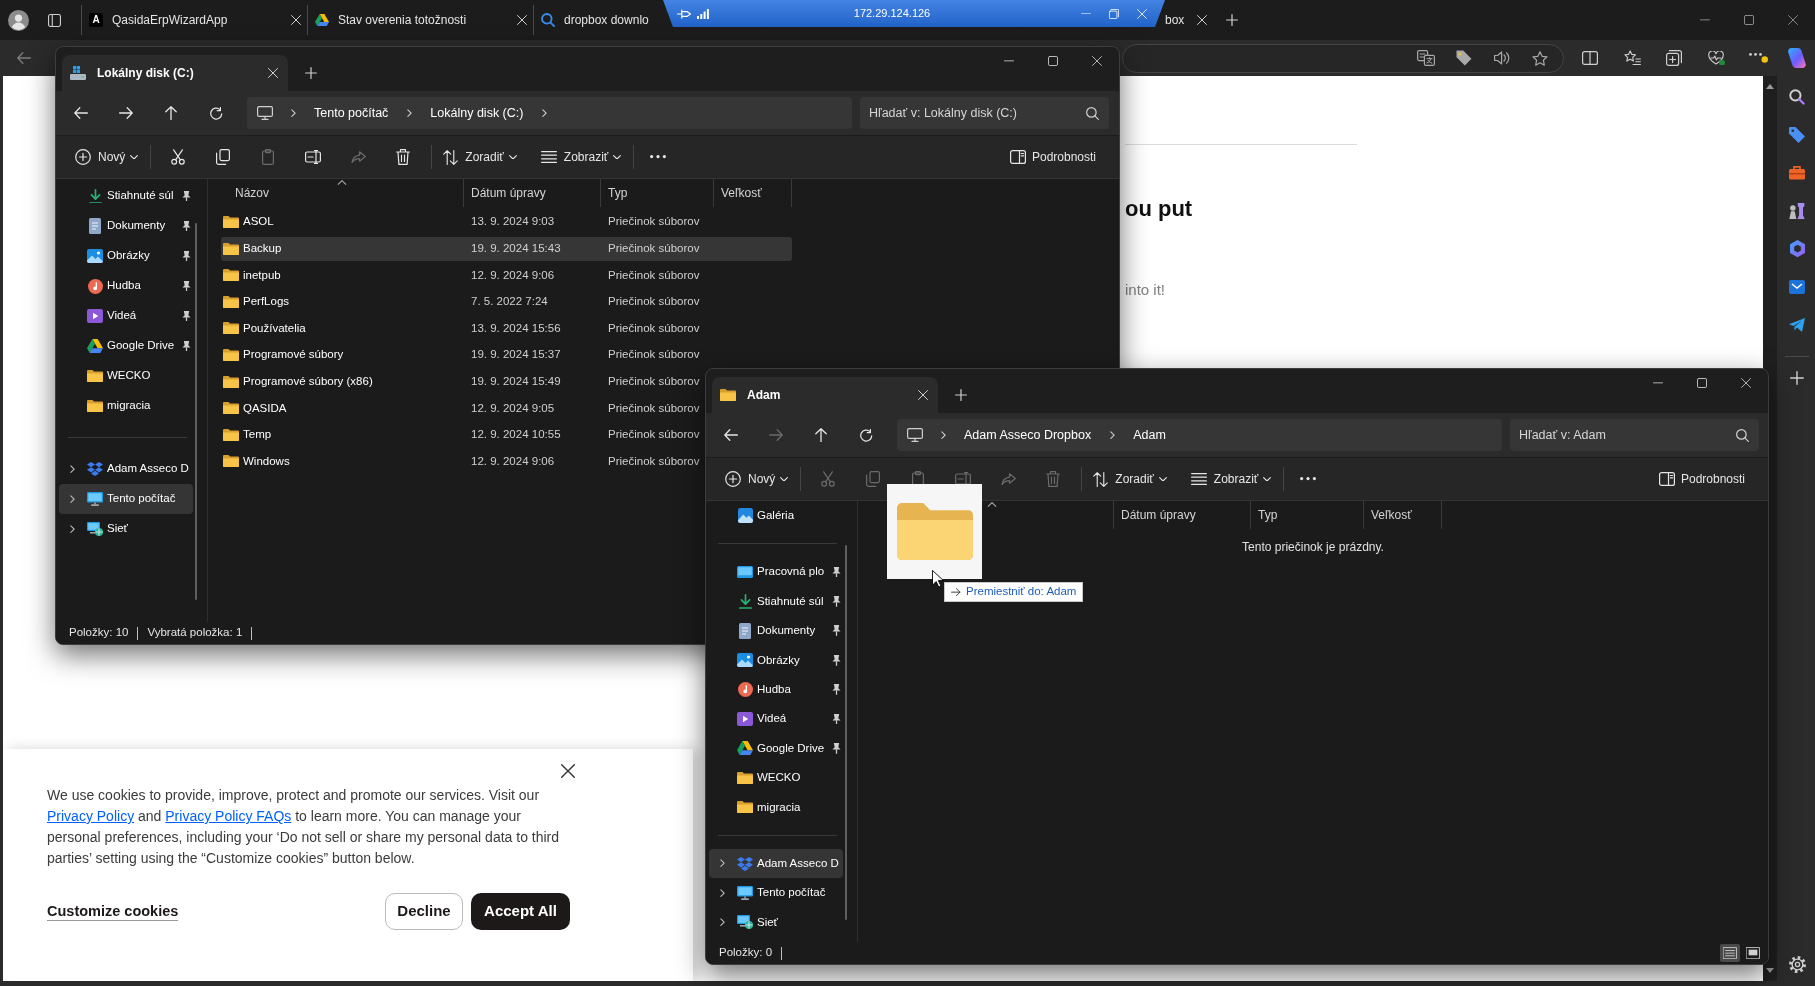 This screenshot has width=1815, height=986. I want to click on search-input: Hľadať v: Adam, so click(1624, 435).